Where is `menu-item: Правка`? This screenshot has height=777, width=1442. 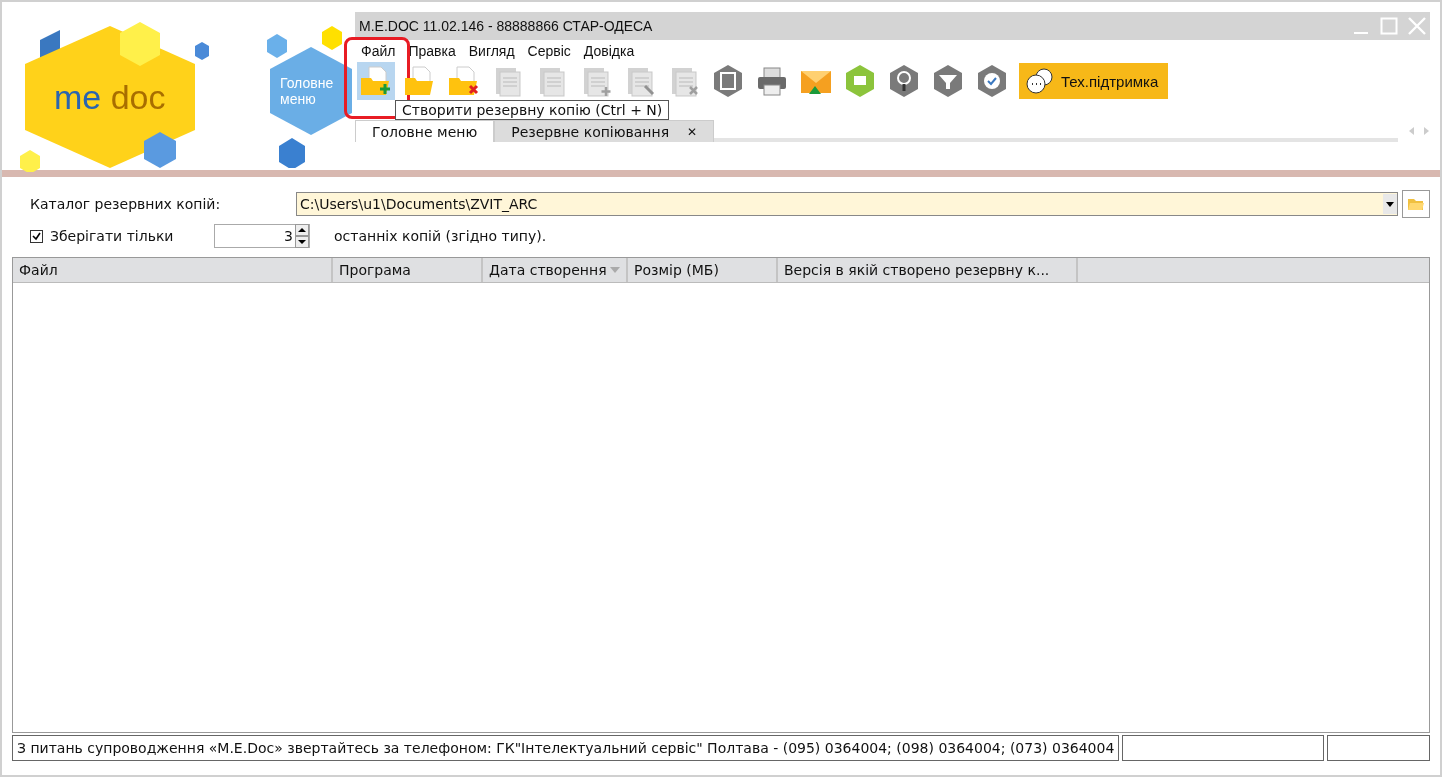
menu-item: Правка is located at coordinates (432, 51).